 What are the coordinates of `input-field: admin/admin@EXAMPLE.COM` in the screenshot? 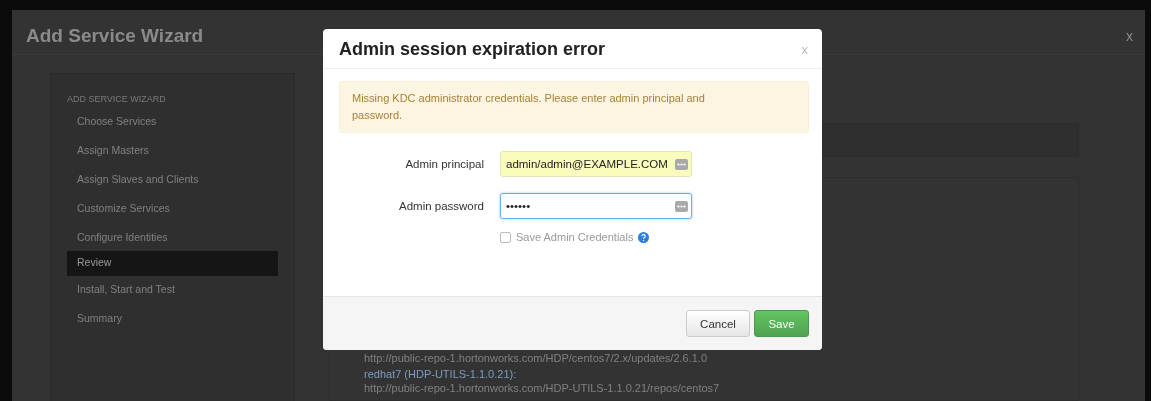 It's located at (596, 164).